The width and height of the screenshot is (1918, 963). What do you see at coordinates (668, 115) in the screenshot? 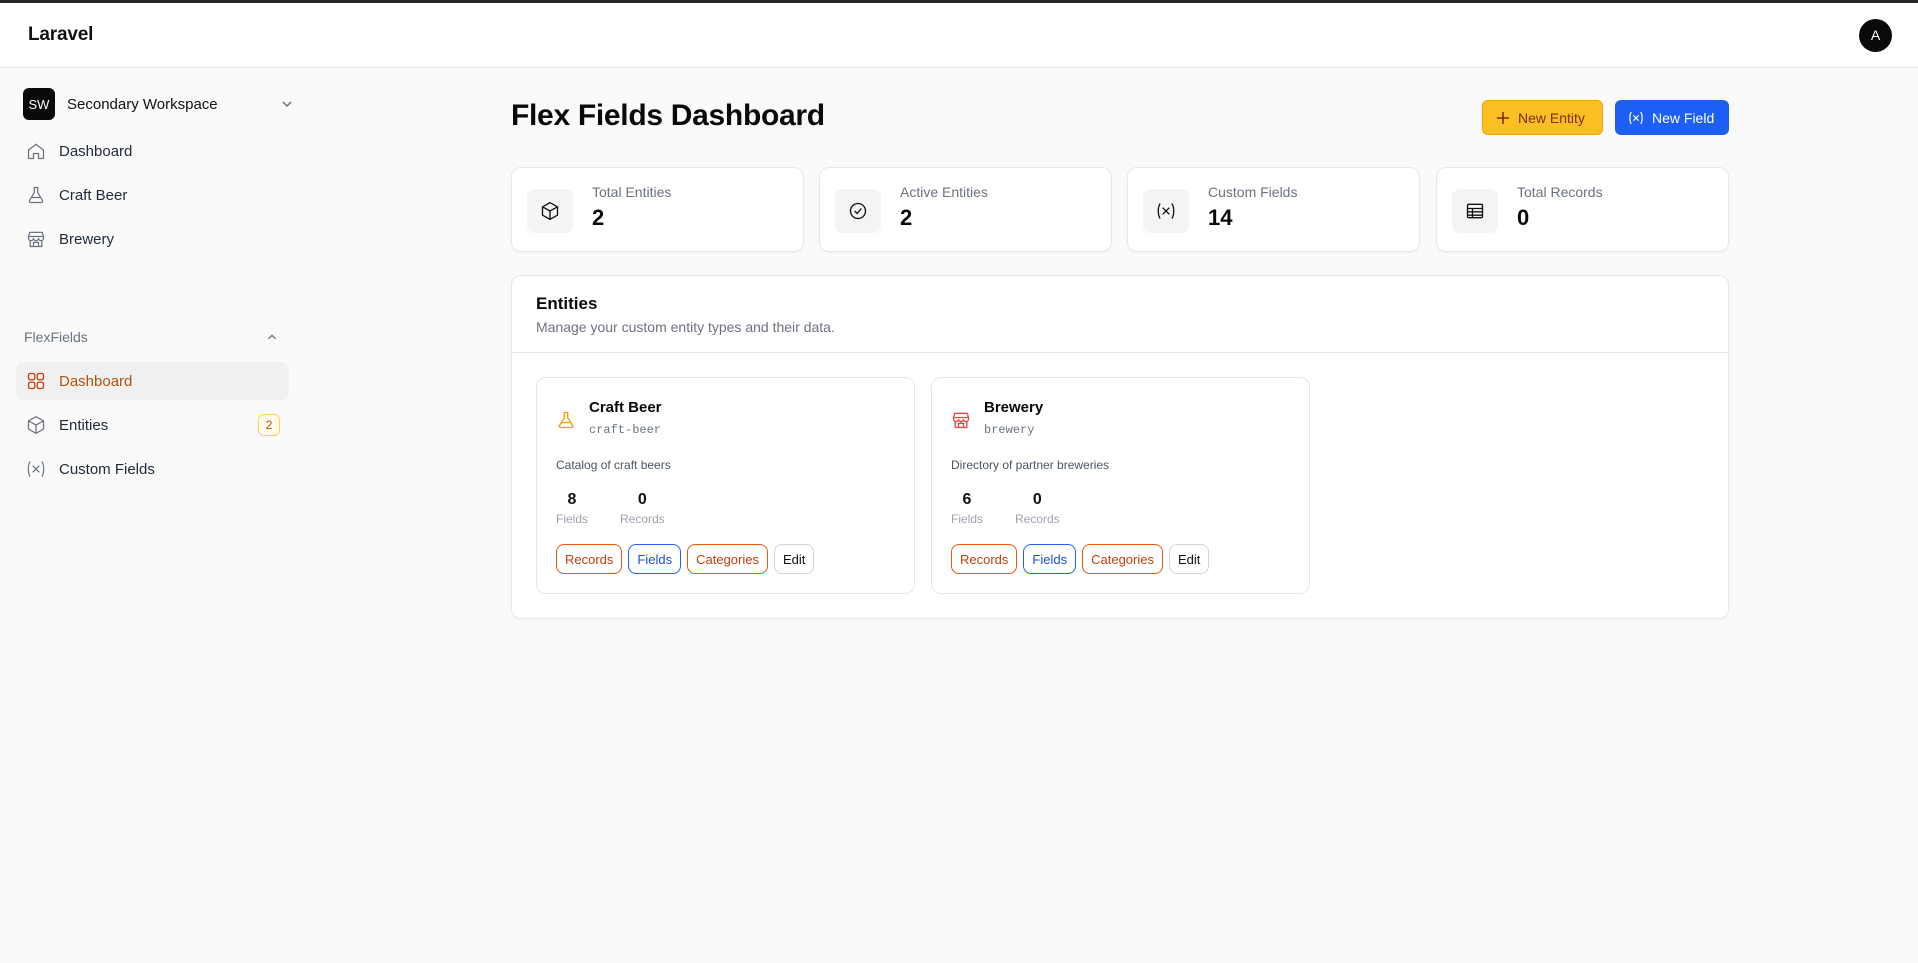
I see `page-title: Flex Fields Dashboard` at bounding box center [668, 115].